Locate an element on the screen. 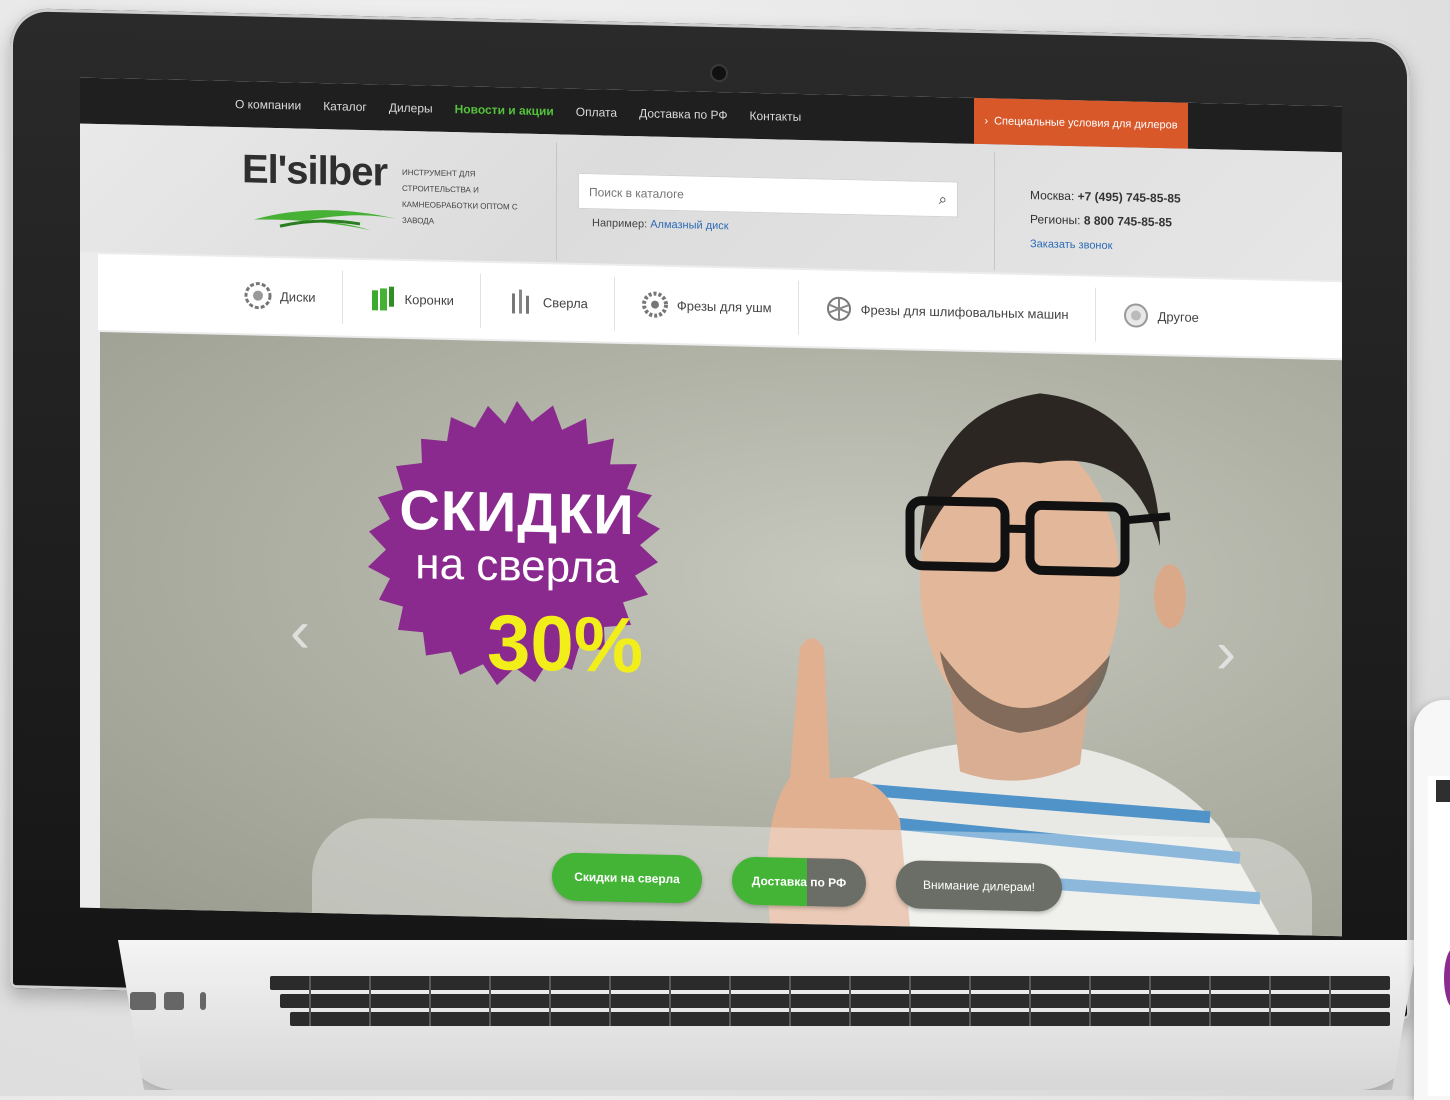 Image resolution: width=1450 pixels, height=1100 pixels. category-label: Коронки is located at coordinates (429, 299).